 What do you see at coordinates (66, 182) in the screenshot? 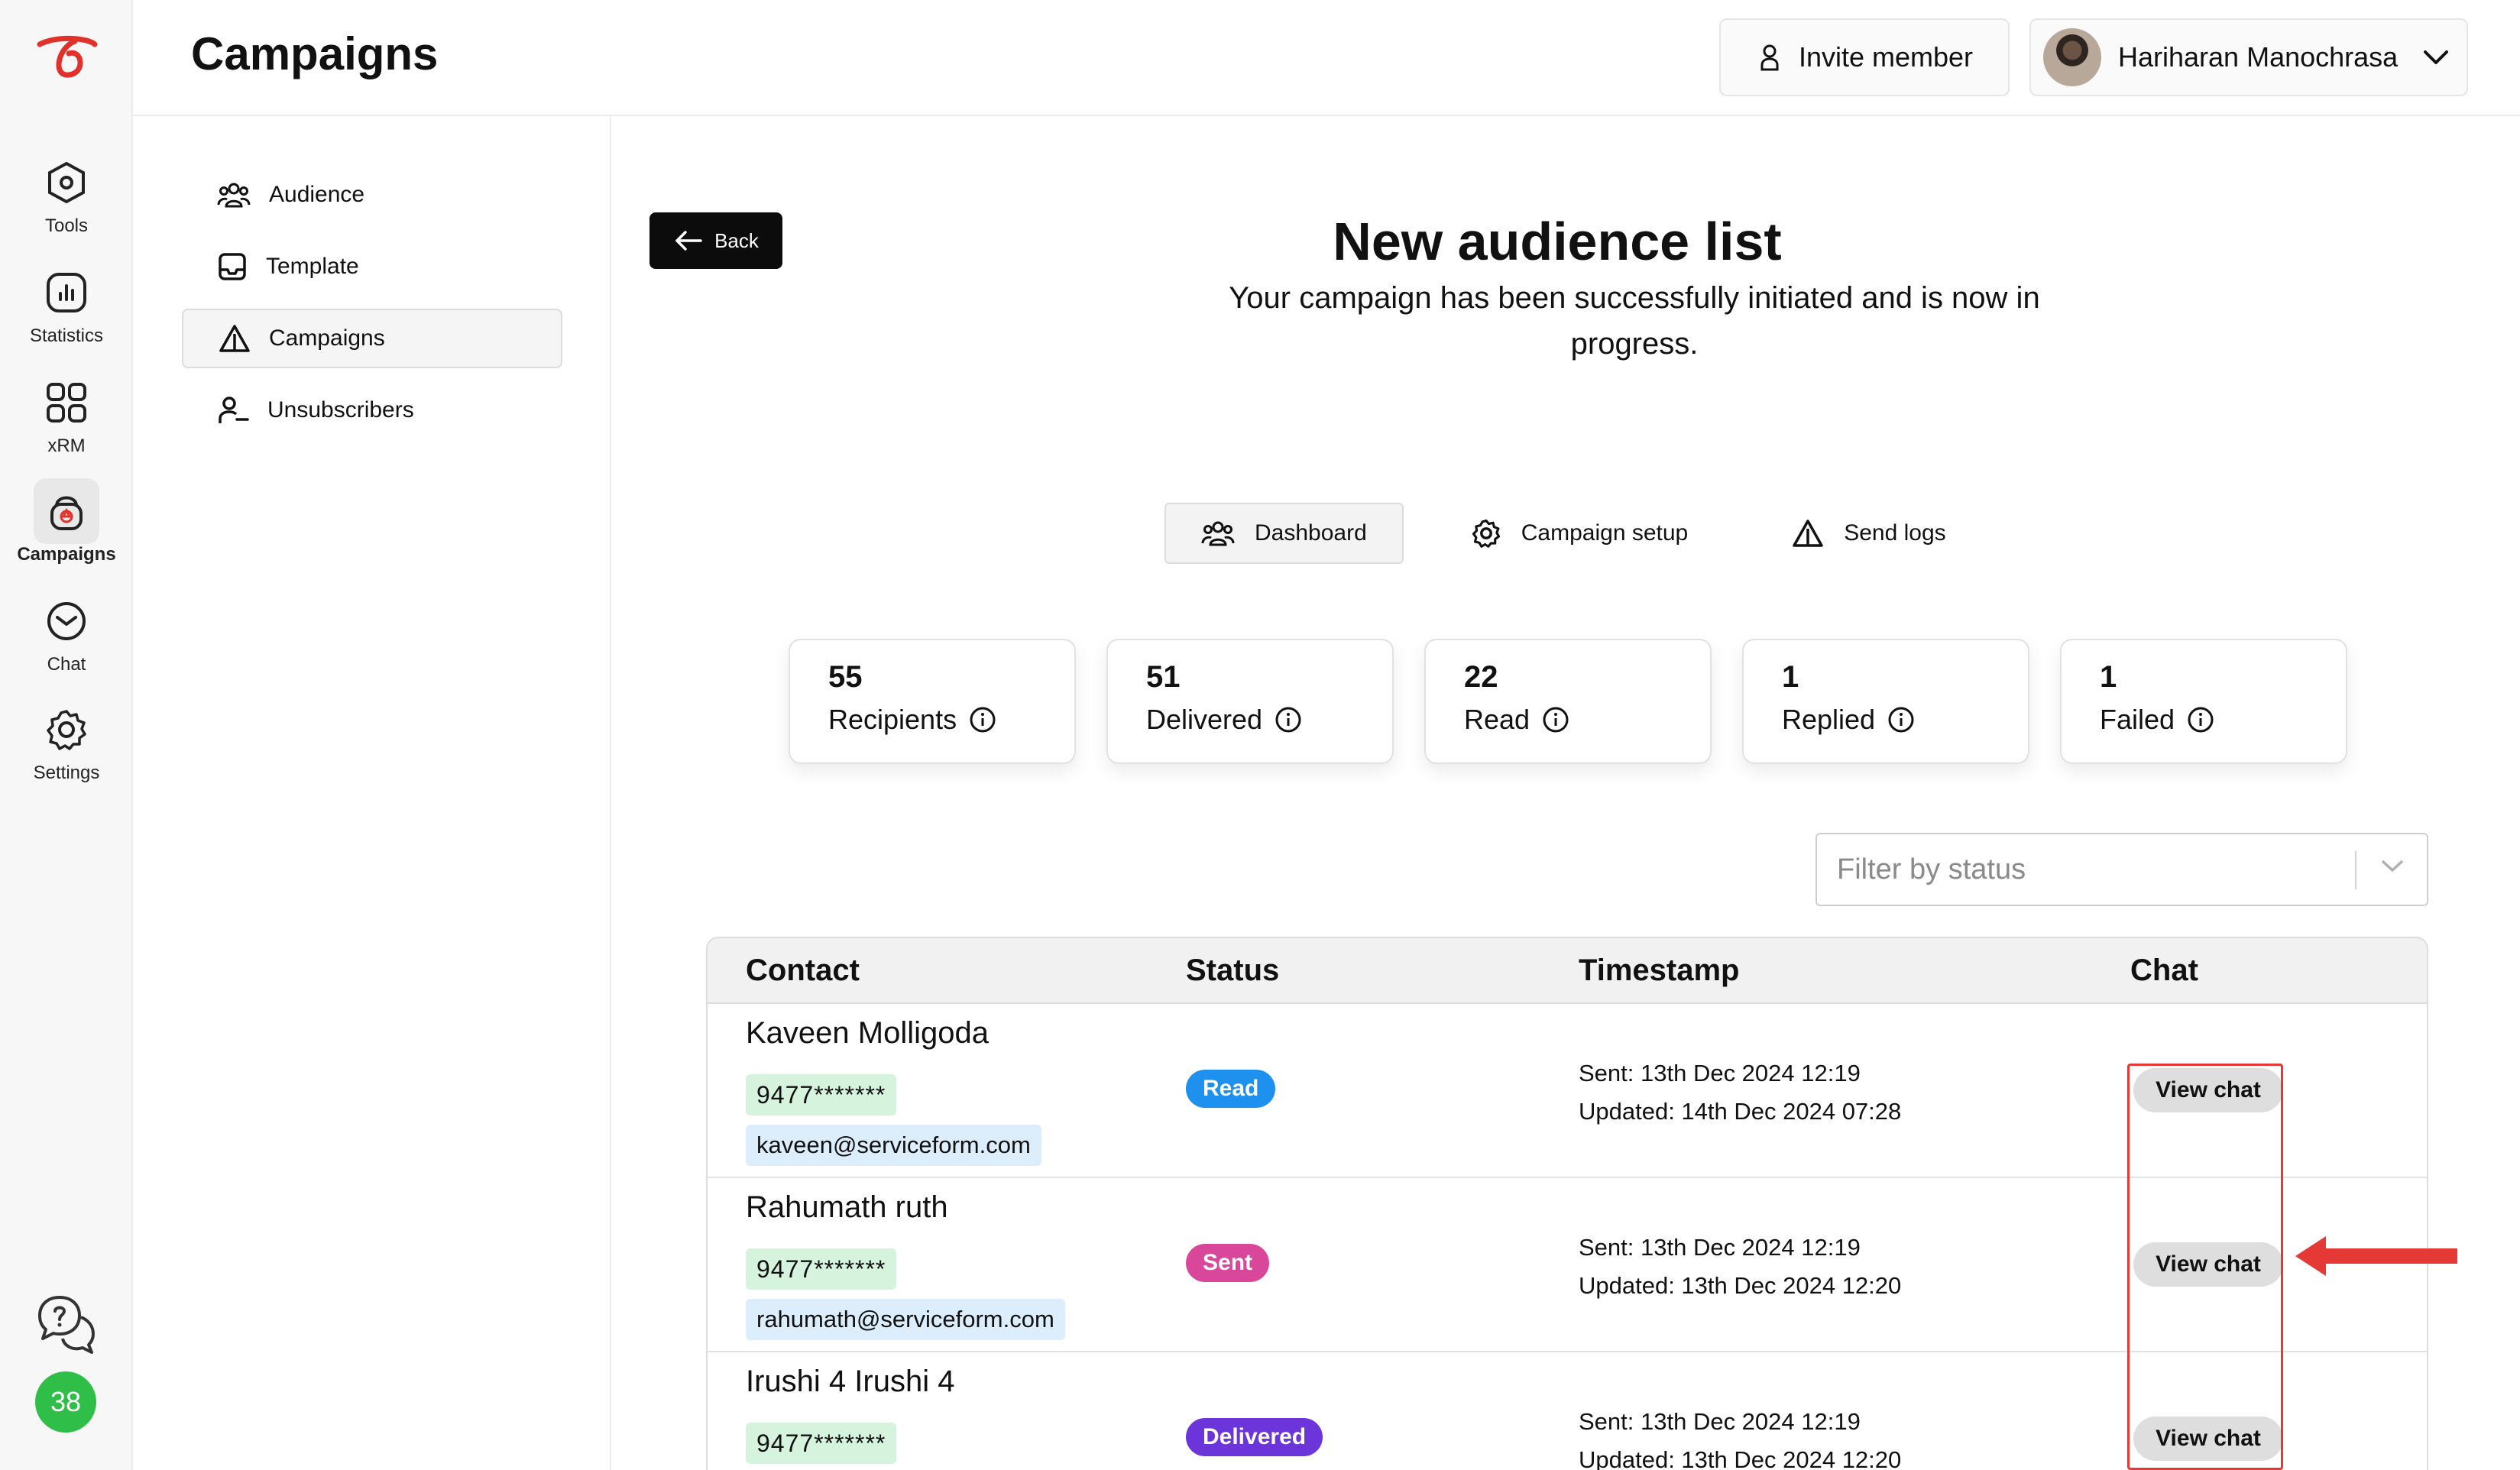
I see `hexagon-icon` at bounding box center [66, 182].